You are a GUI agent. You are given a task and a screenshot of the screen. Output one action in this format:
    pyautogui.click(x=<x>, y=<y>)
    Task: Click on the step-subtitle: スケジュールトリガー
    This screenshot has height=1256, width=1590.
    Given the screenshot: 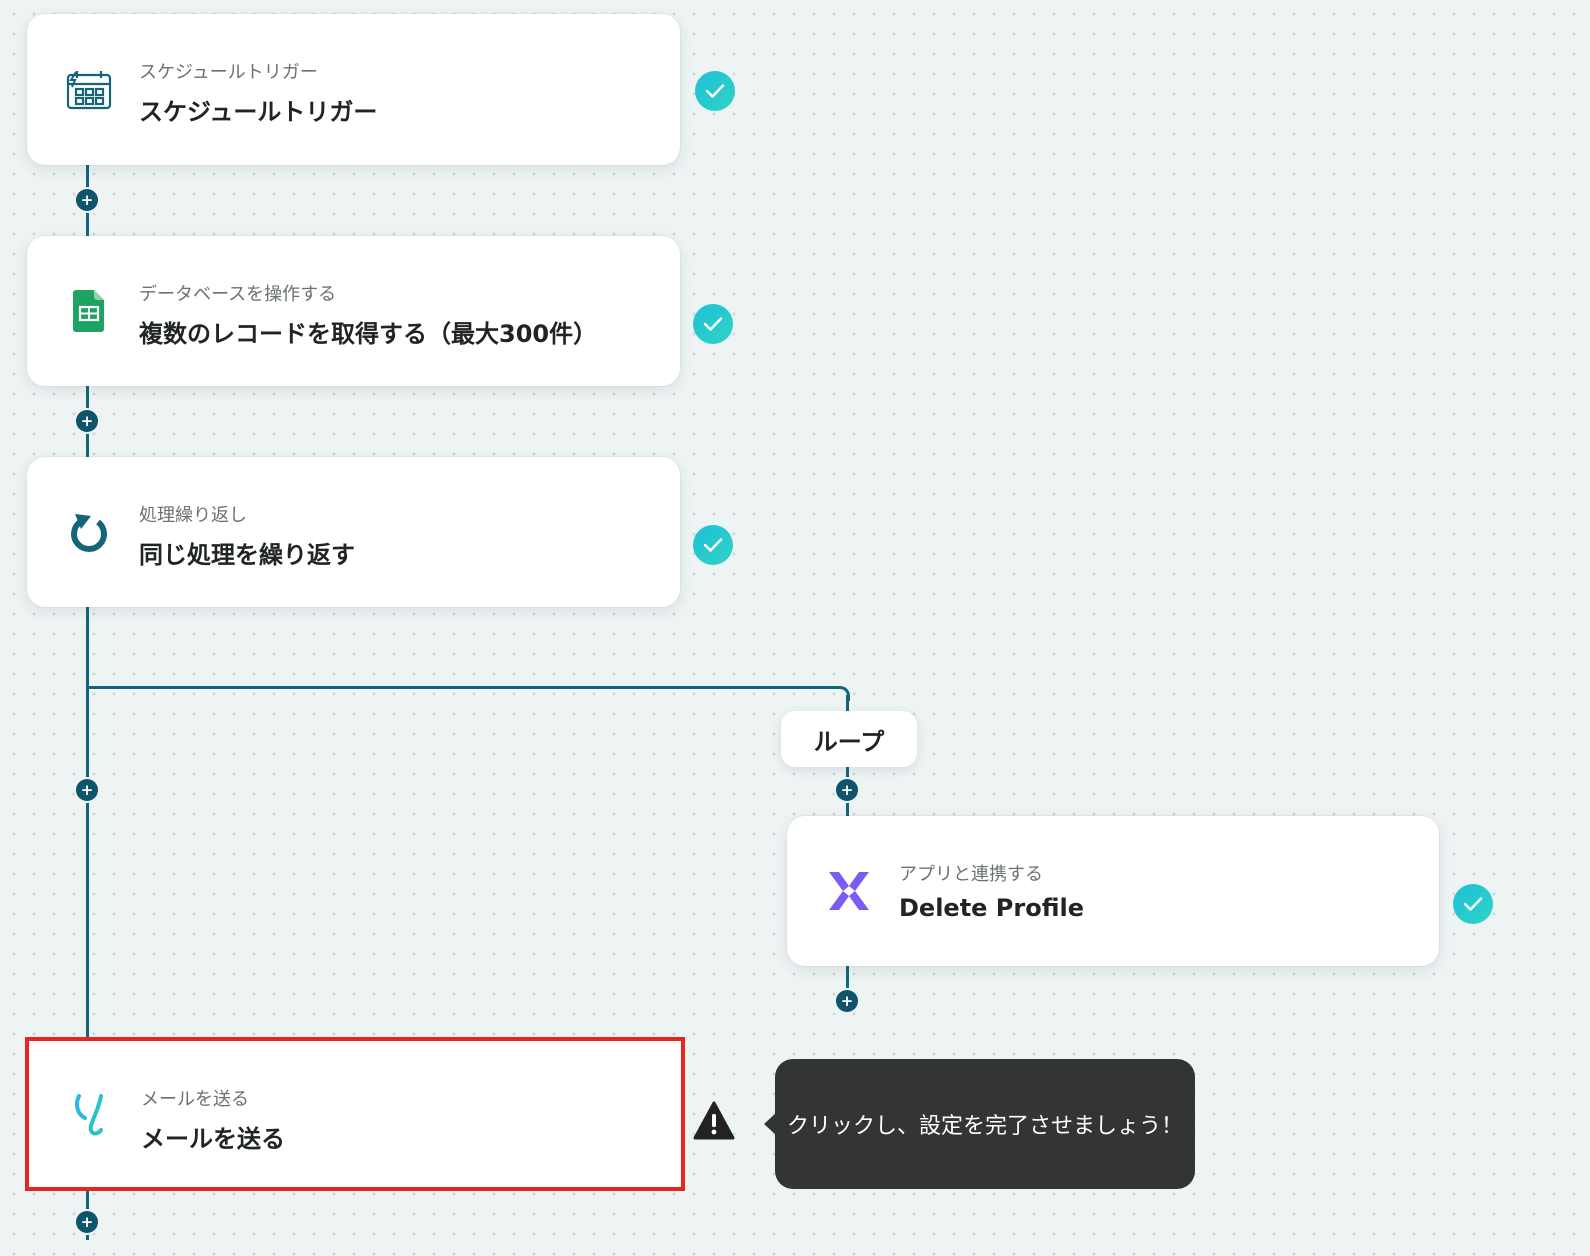 What is the action you would take?
    pyautogui.click(x=228, y=72)
    